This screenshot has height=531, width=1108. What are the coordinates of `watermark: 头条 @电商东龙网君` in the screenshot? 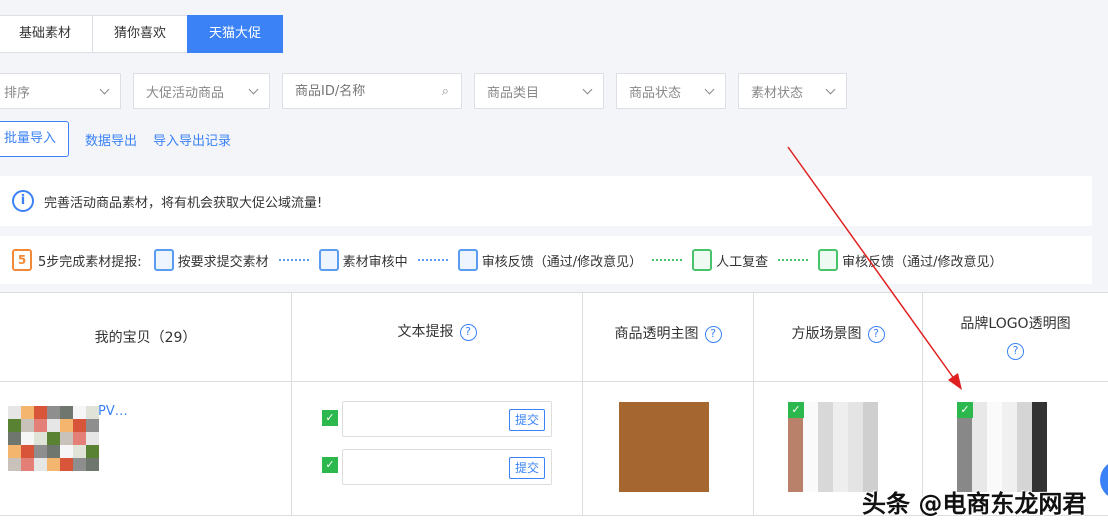 It's located at (974, 504).